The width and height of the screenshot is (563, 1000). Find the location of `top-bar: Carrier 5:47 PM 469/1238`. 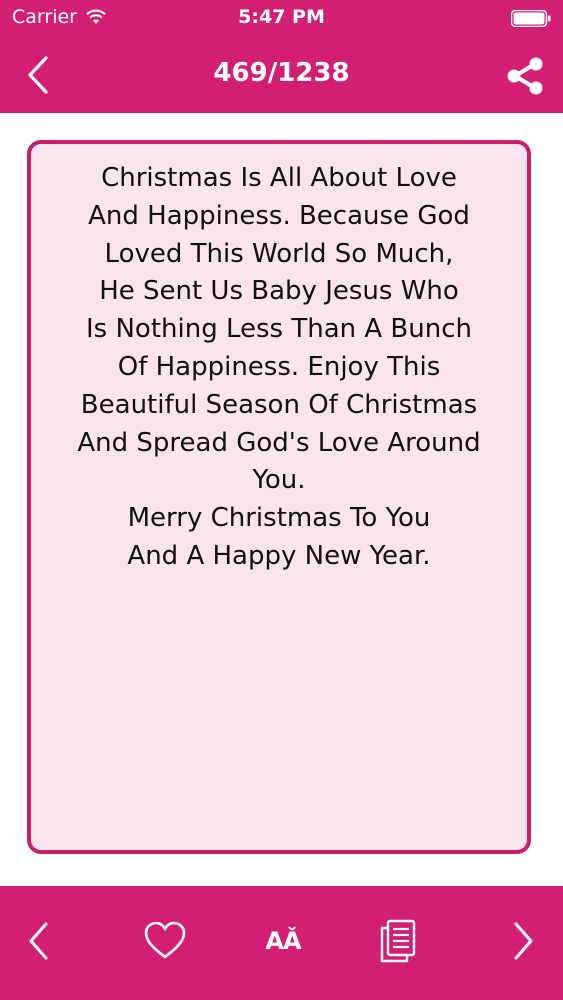

top-bar: Carrier 5:47 PM 469/1238 is located at coordinates (281, 56).